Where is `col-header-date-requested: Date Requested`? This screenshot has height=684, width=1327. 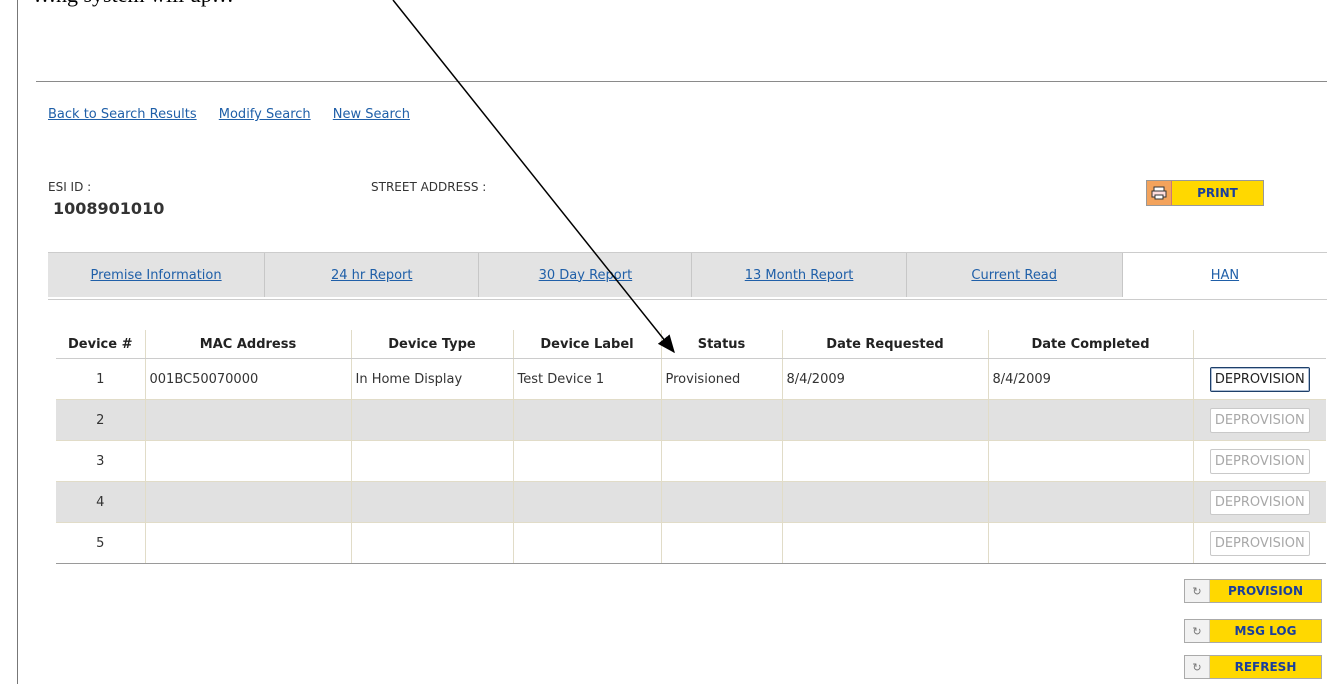 col-header-date-requested: Date Requested is located at coordinates (884, 344).